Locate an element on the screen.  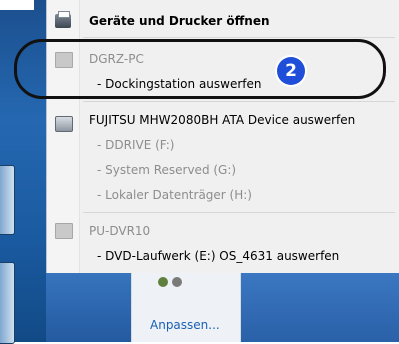
volume-icon is located at coordinates (177, 282).